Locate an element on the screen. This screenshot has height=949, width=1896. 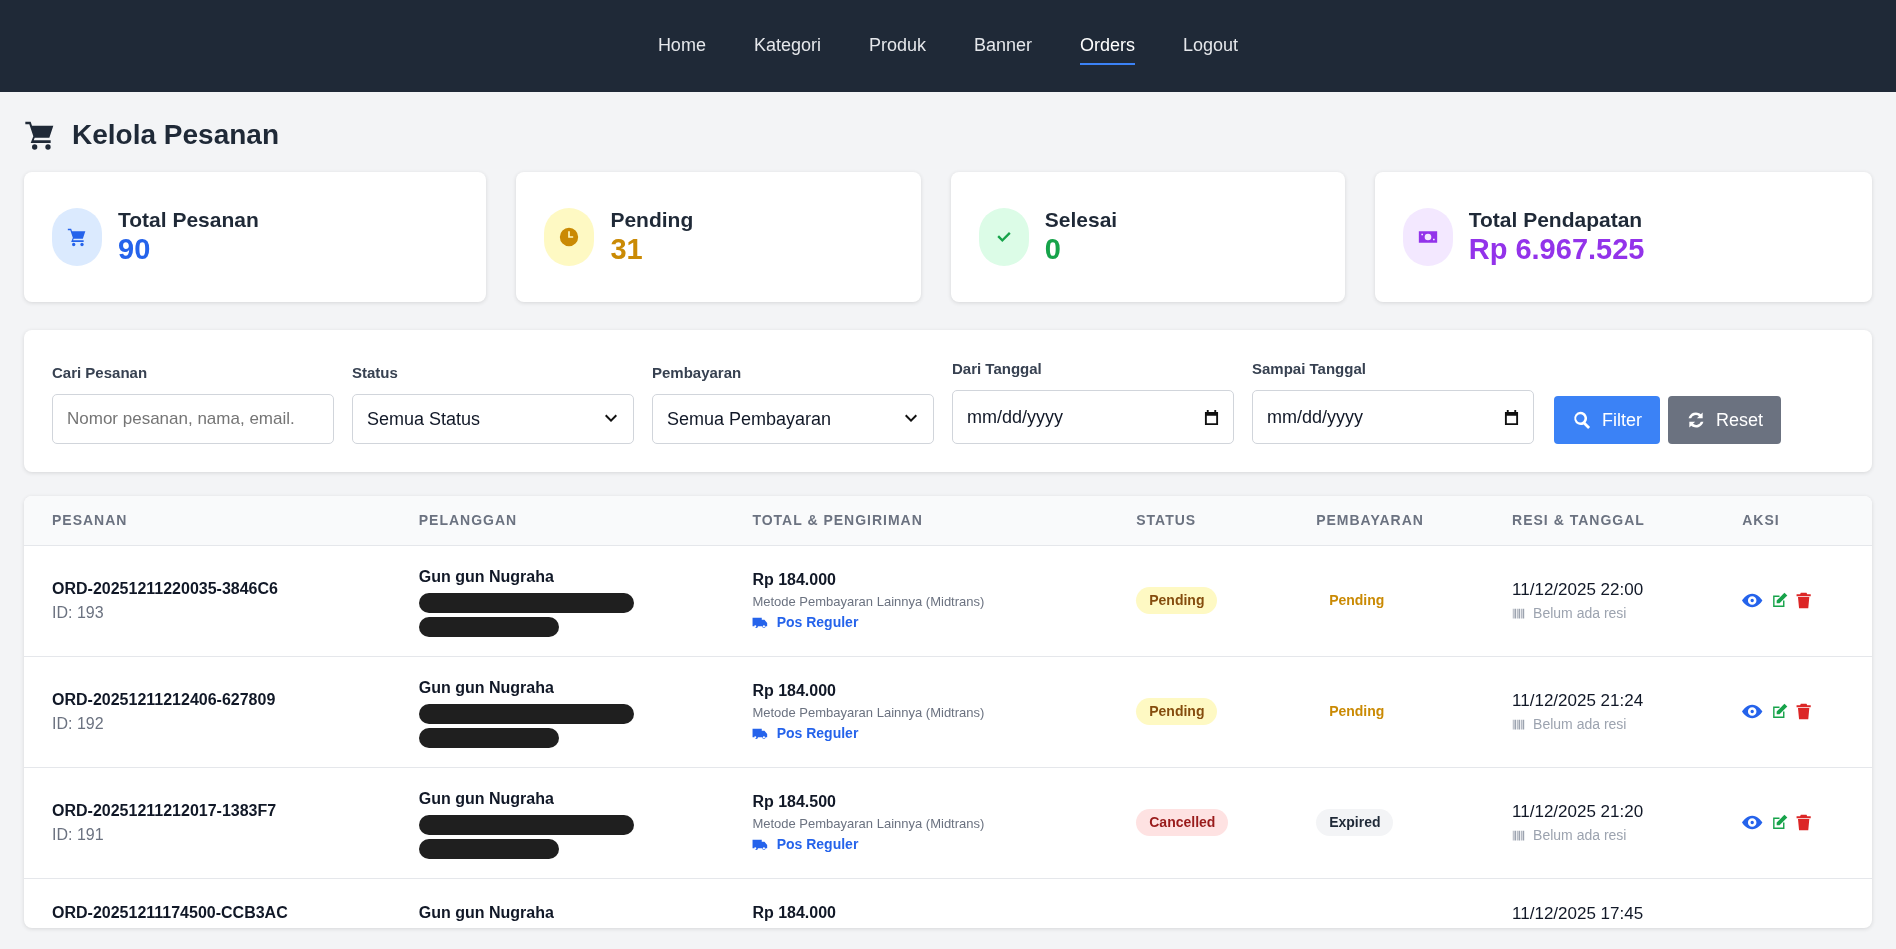
order-date: 11/12/2025 21:20 is located at coordinates (1578, 812).